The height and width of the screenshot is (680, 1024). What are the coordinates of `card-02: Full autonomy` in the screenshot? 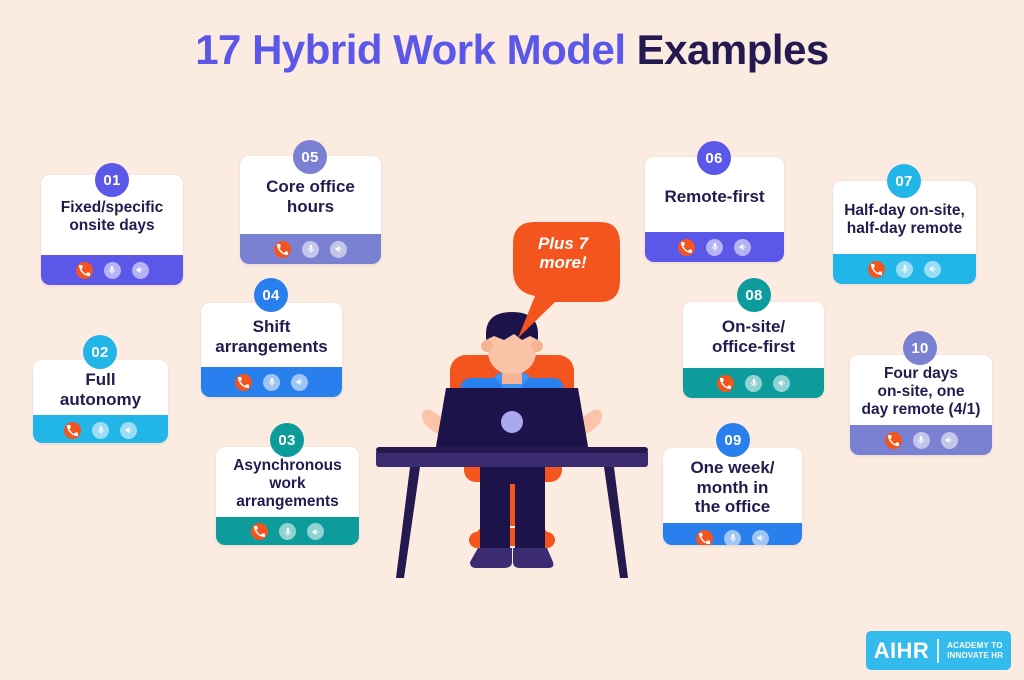 It's located at (100, 401).